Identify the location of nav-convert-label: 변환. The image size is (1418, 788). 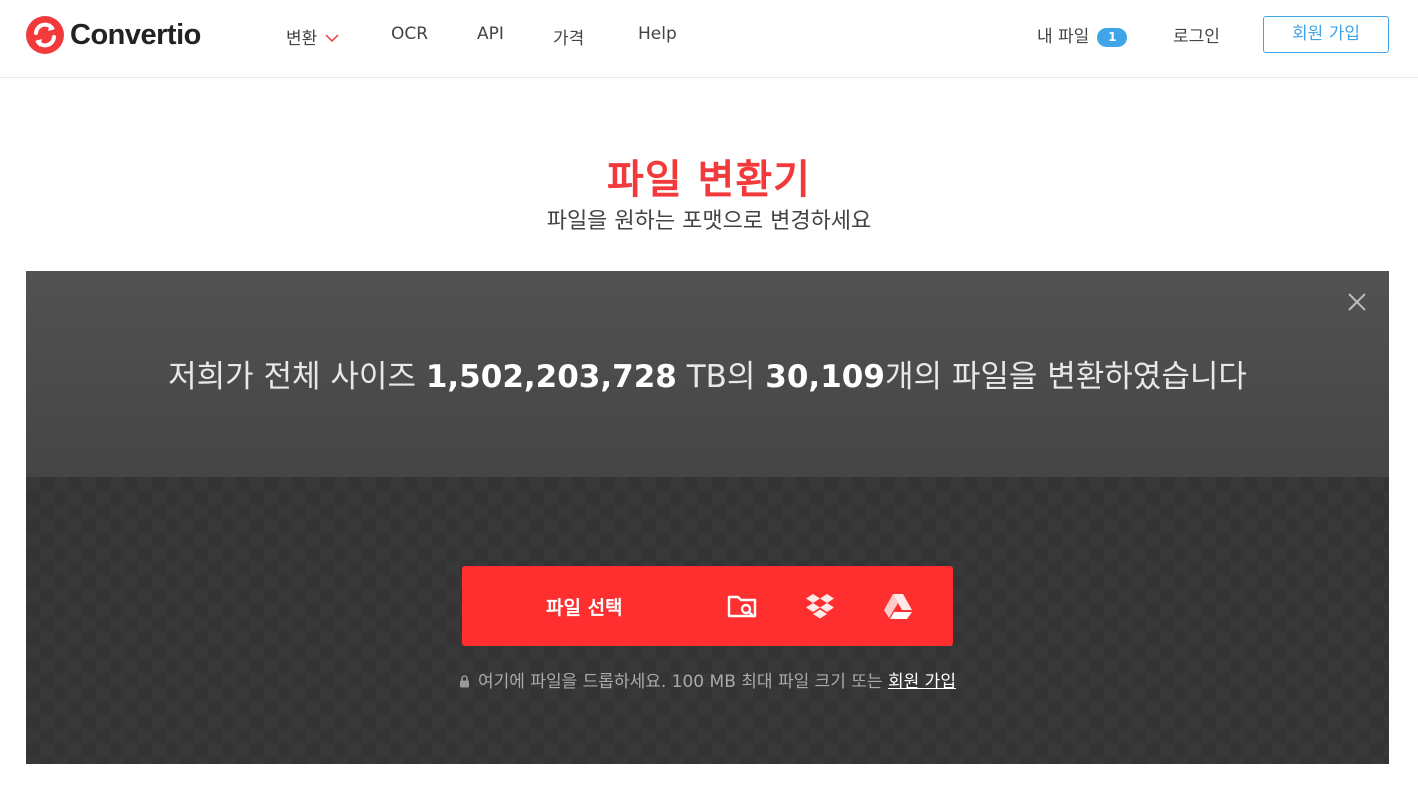
(302, 39).